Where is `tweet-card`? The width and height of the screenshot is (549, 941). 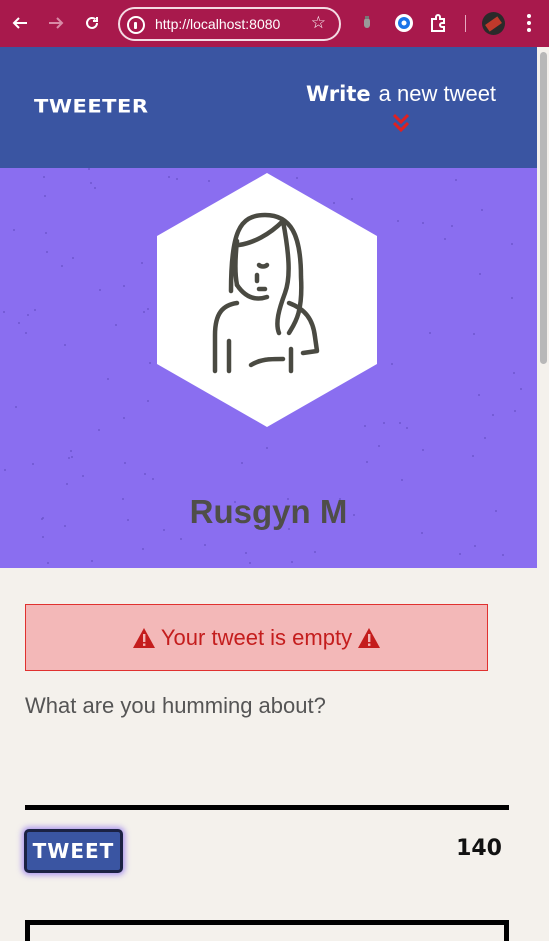 tweet-card is located at coordinates (267, 930).